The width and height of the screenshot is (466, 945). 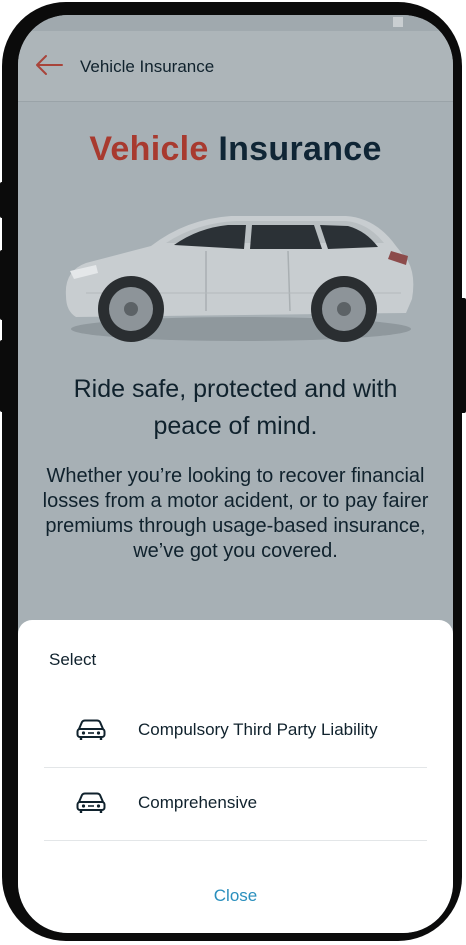 What do you see at coordinates (49, 65) in the screenshot?
I see `back-arrow-icon` at bounding box center [49, 65].